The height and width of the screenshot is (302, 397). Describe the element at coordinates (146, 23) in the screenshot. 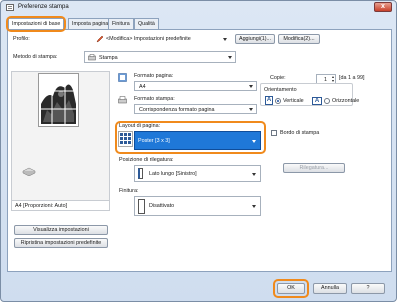

I see `tab-quality: Qualità` at that location.